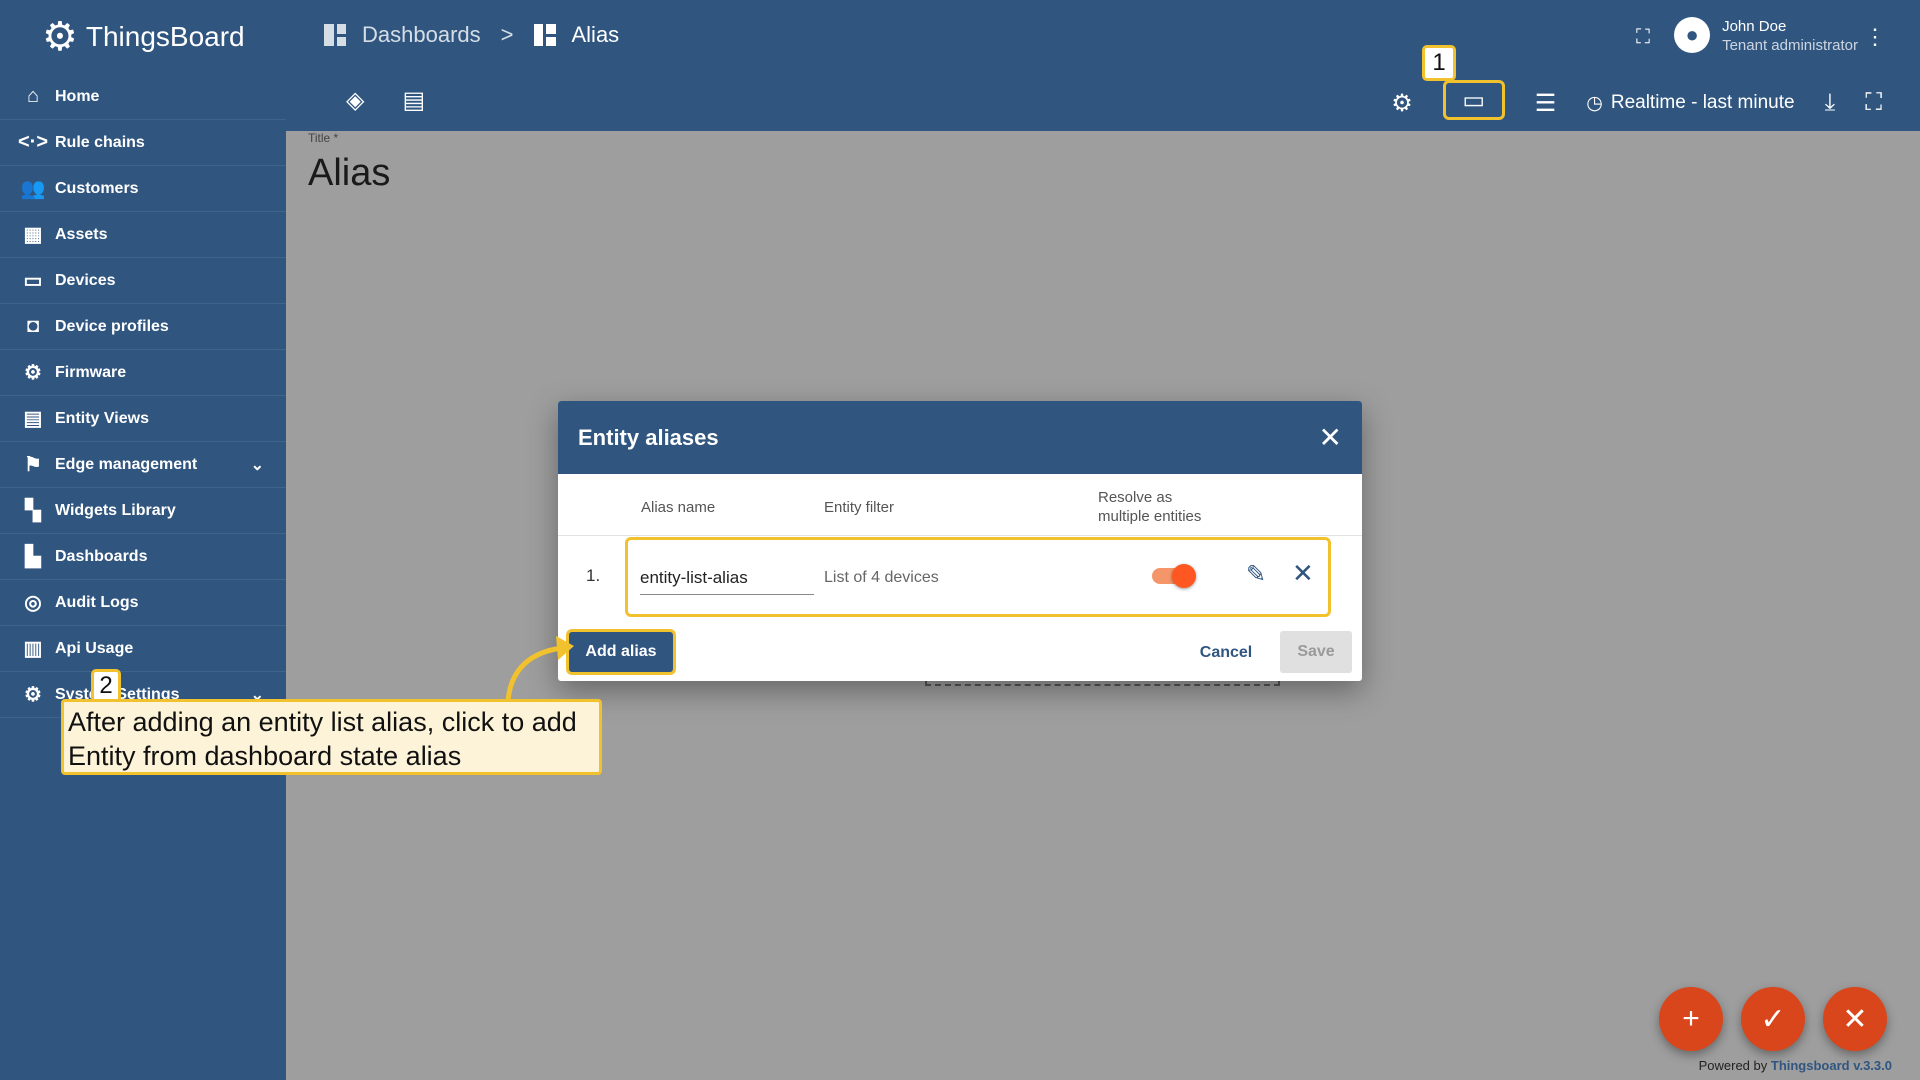 This screenshot has width=1920, height=1080. I want to click on sidebar-item-home: ⌂ Home, so click(143, 97).